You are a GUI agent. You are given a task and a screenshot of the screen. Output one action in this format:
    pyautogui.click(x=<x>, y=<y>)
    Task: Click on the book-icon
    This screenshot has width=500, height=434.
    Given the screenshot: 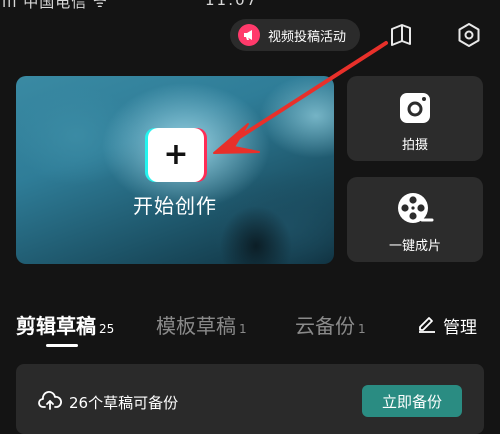 What is the action you would take?
    pyautogui.click(x=401, y=35)
    